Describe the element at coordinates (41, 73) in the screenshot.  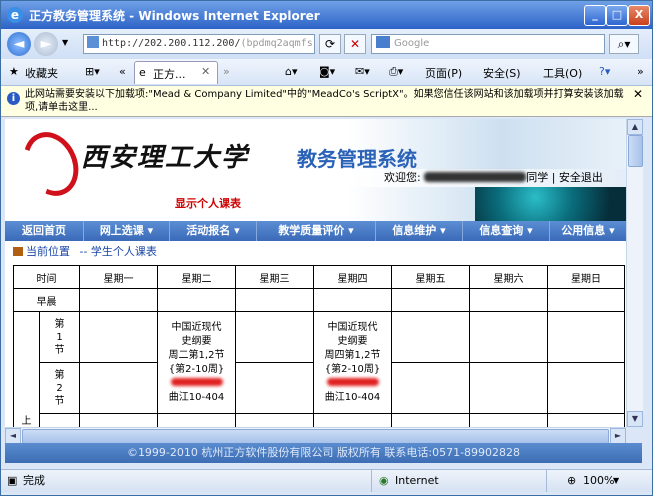
I see `favorites-label: 收藏夹` at that location.